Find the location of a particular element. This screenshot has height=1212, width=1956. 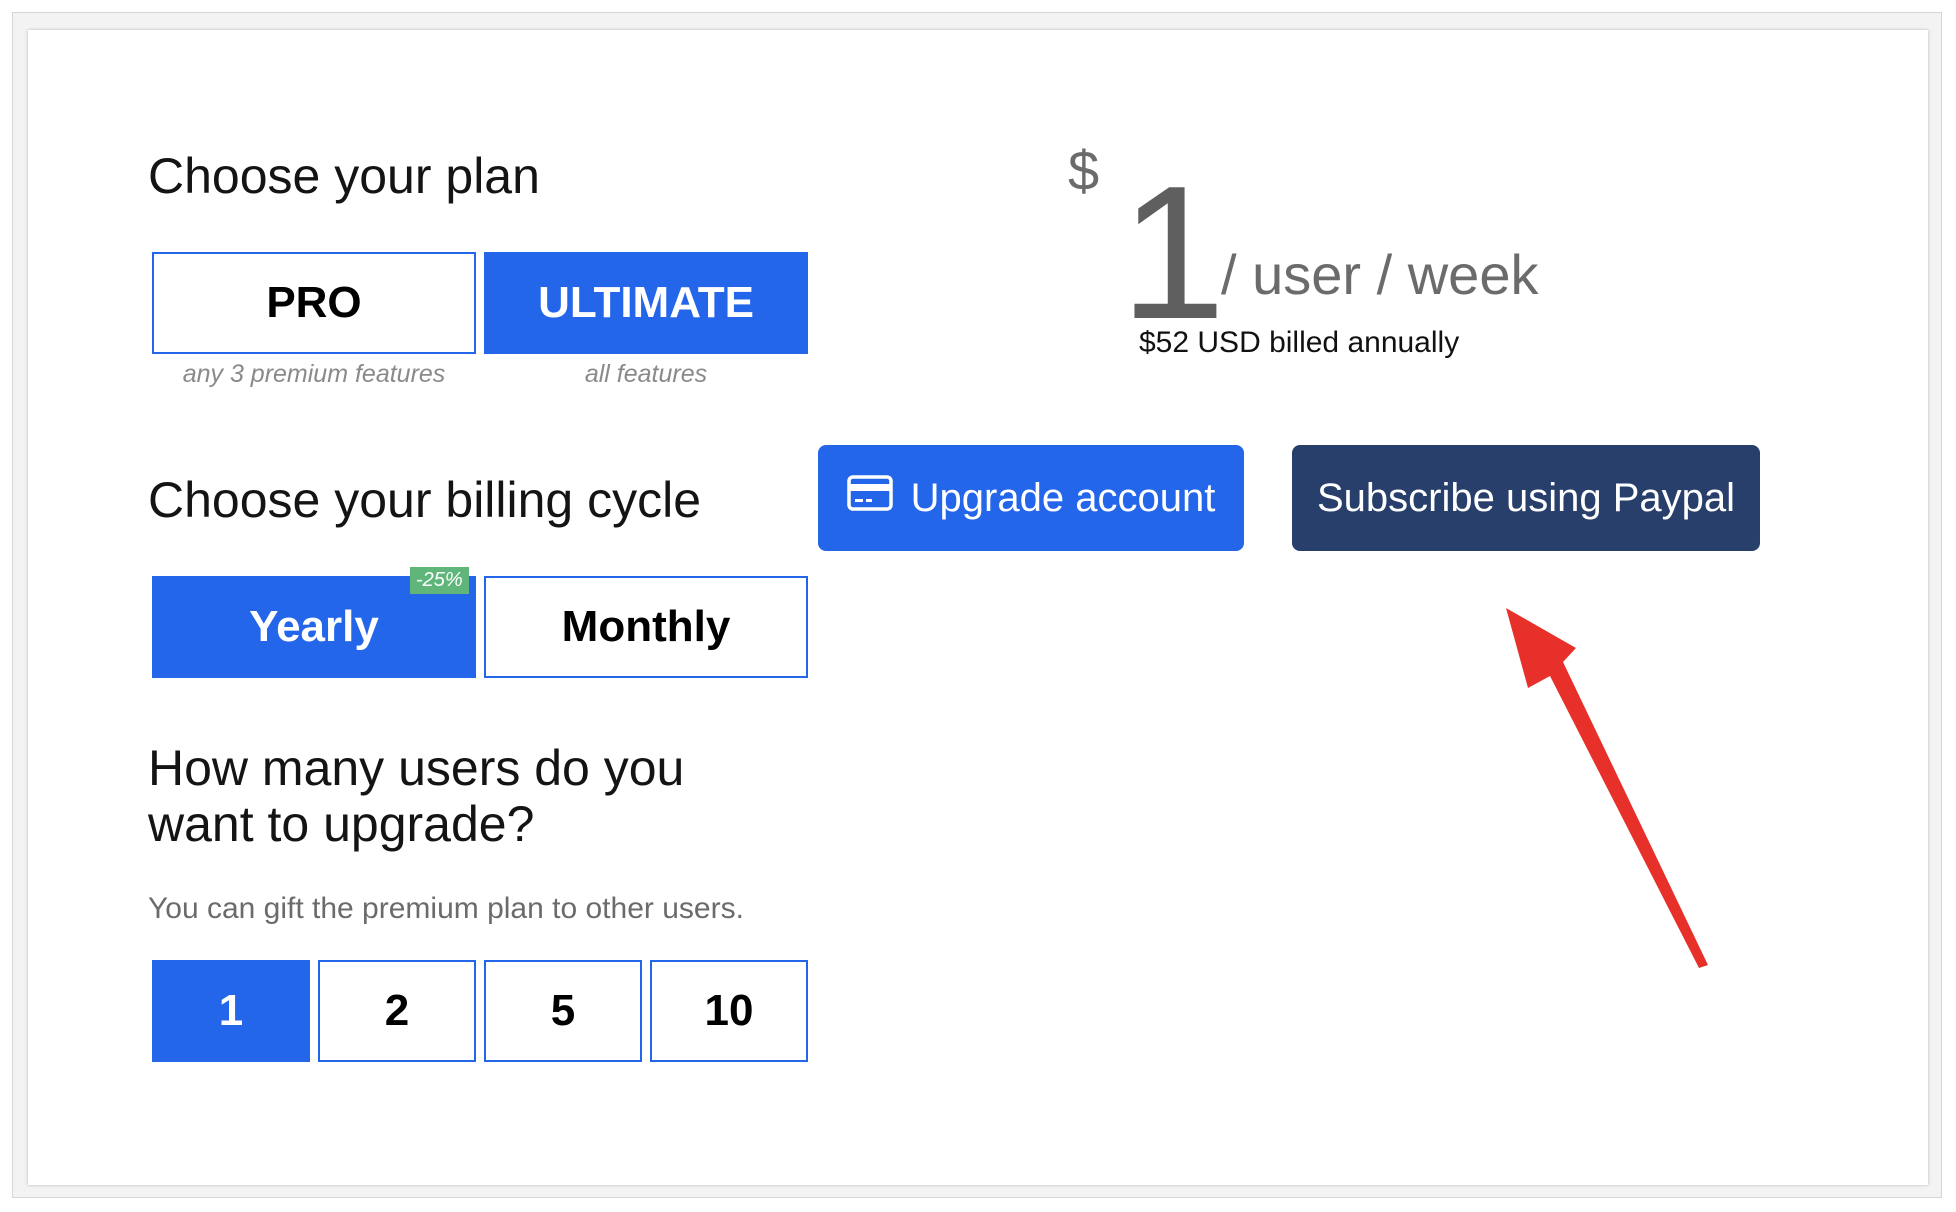

plan-option-label: ULTIMATE is located at coordinates (646, 302).